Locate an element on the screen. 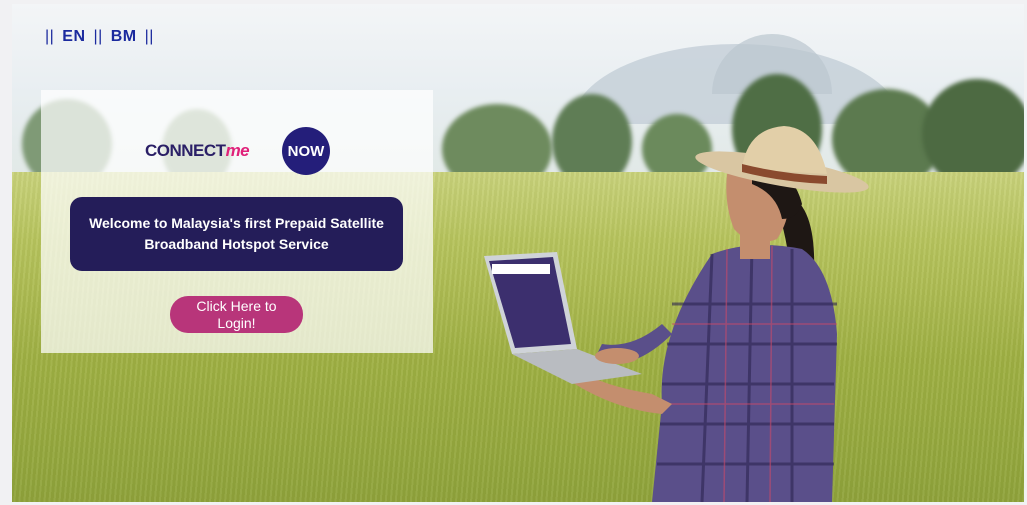  login-button: Click Here to Login! is located at coordinates (236, 314).